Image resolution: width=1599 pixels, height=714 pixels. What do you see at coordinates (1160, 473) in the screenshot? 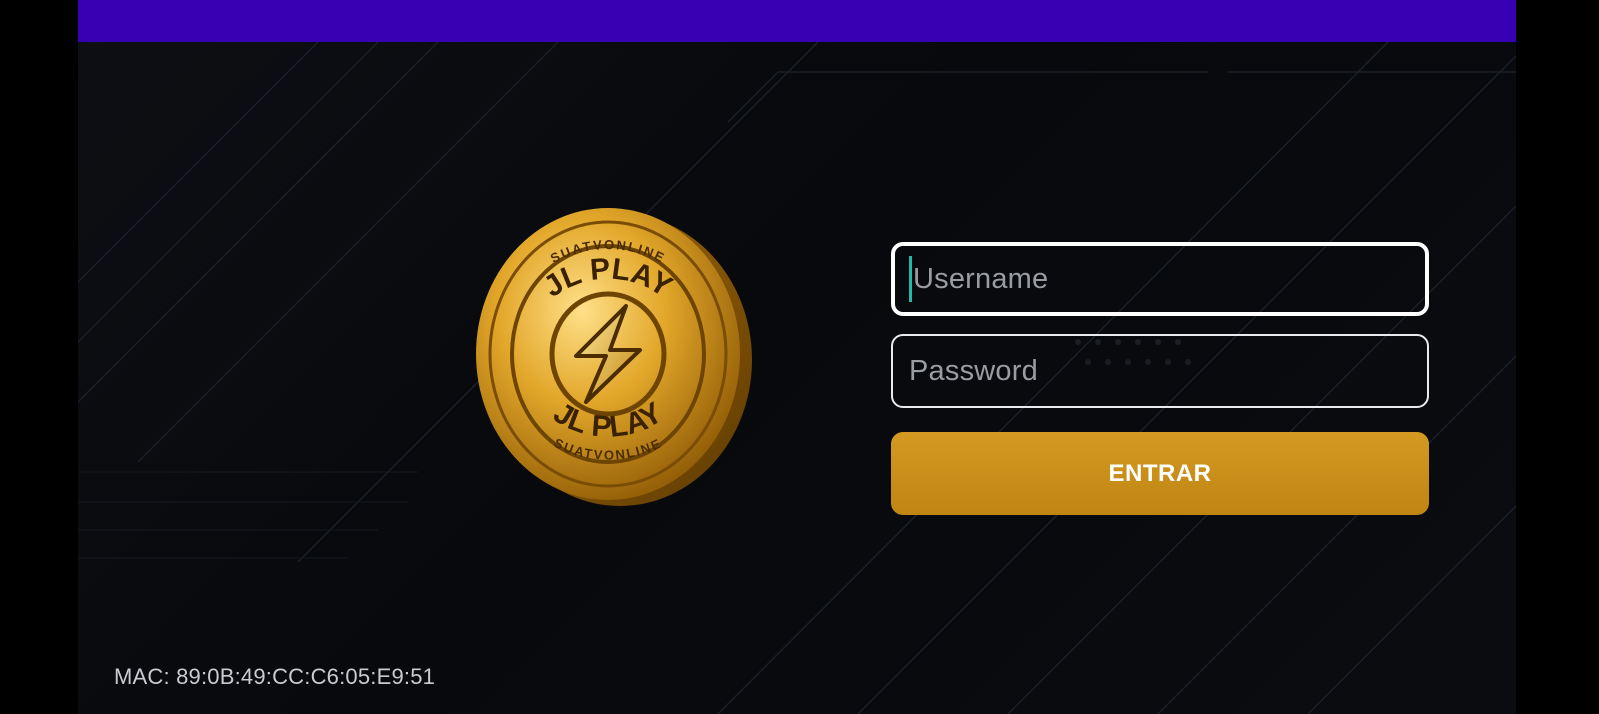
I see `login-button: ENTRAR` at bounding box center [1160, 473].